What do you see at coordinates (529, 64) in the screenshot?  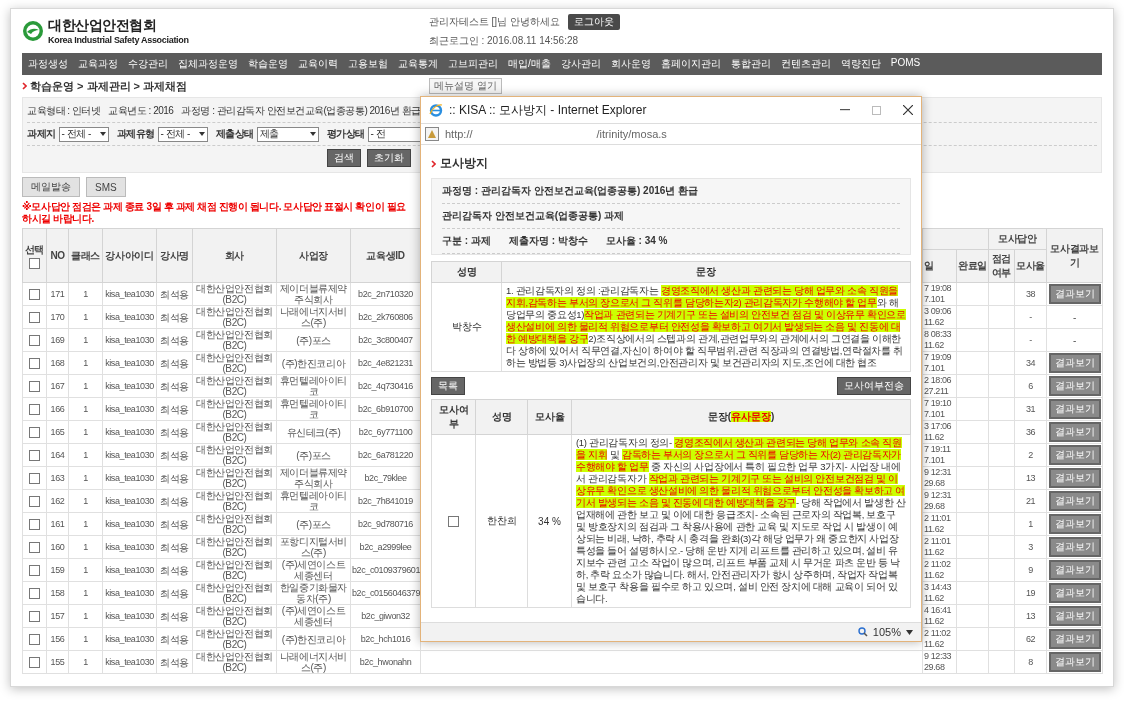 I see `menu-item: 매입/매출` at bounding box center [529, 64].